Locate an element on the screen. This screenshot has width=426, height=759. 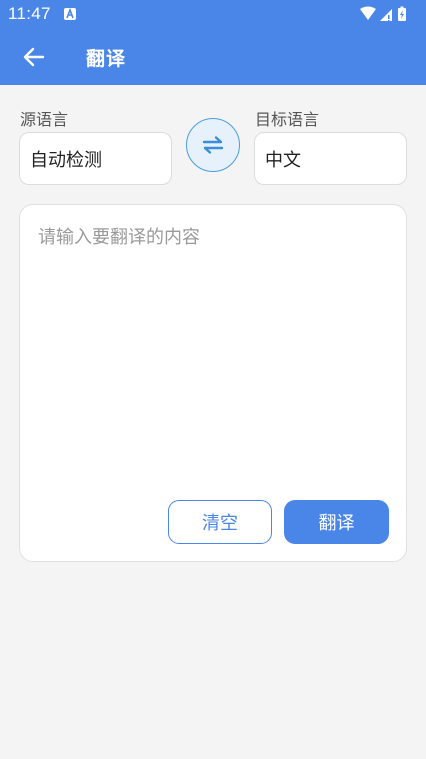
arrow-left-icon is located at coordinates (34, 57).